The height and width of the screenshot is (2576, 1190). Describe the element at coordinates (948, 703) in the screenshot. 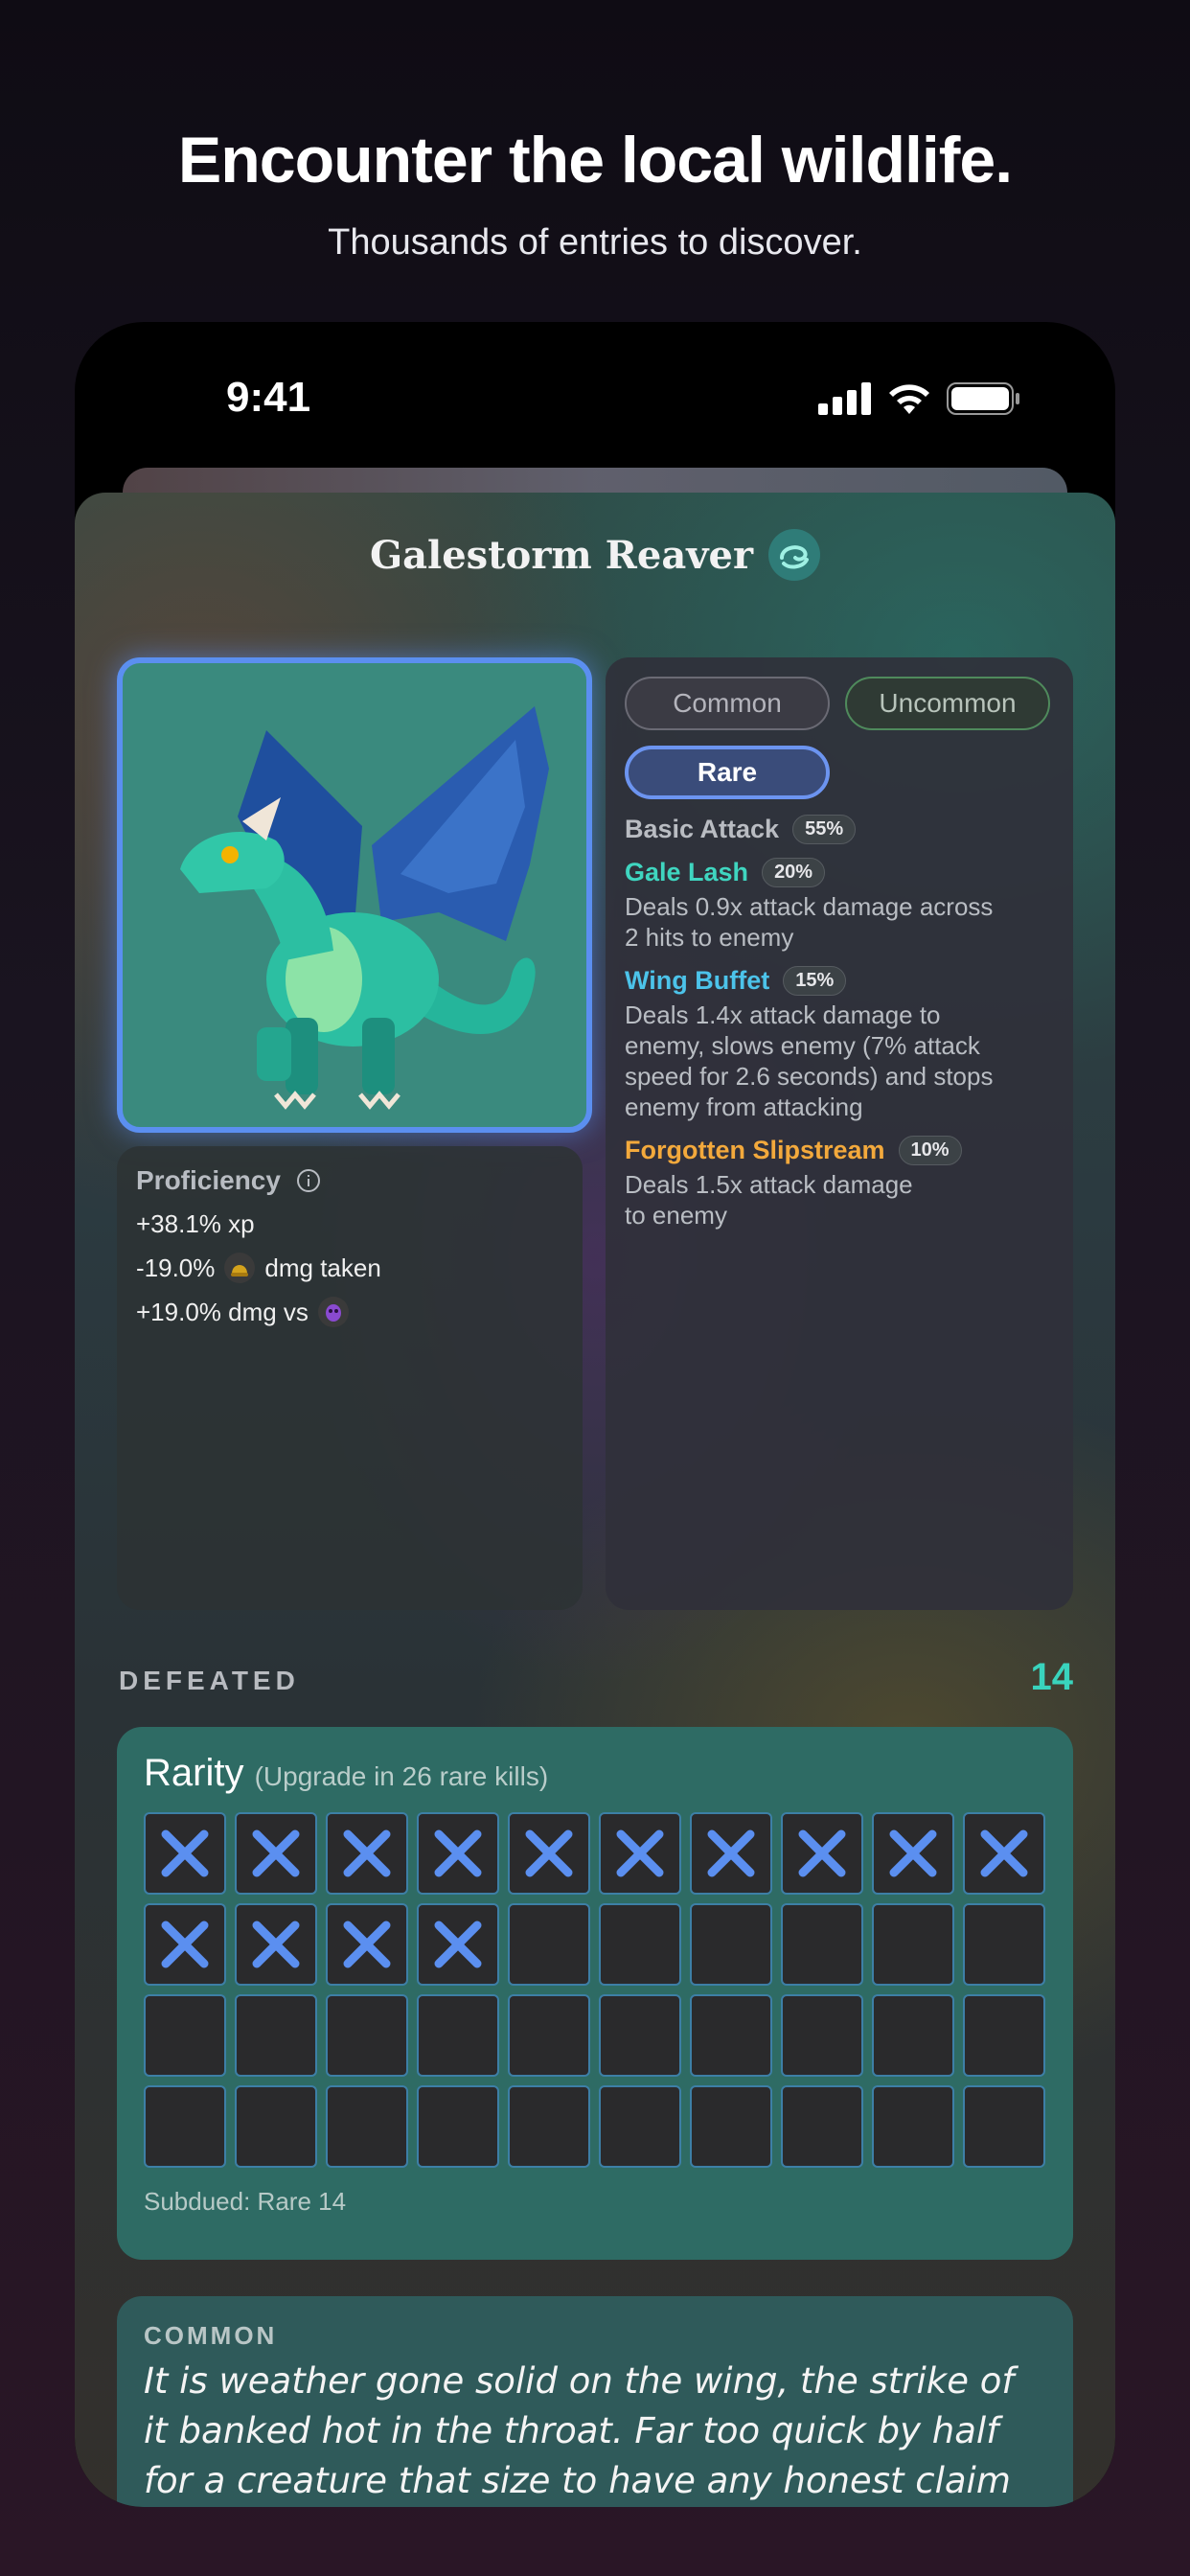

I see `rarity-tab-uncommon: Uncommon` at that location.